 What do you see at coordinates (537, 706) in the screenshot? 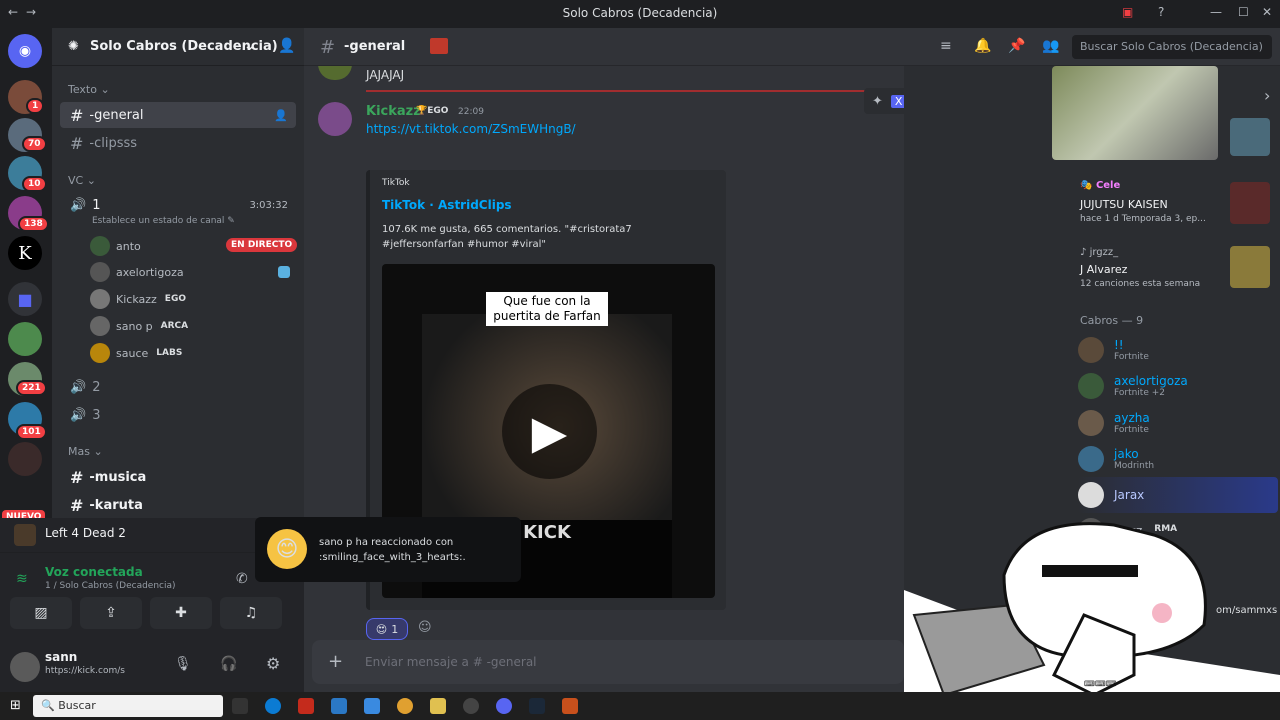
I see `steam-icon` at bounding box center [537, 706].